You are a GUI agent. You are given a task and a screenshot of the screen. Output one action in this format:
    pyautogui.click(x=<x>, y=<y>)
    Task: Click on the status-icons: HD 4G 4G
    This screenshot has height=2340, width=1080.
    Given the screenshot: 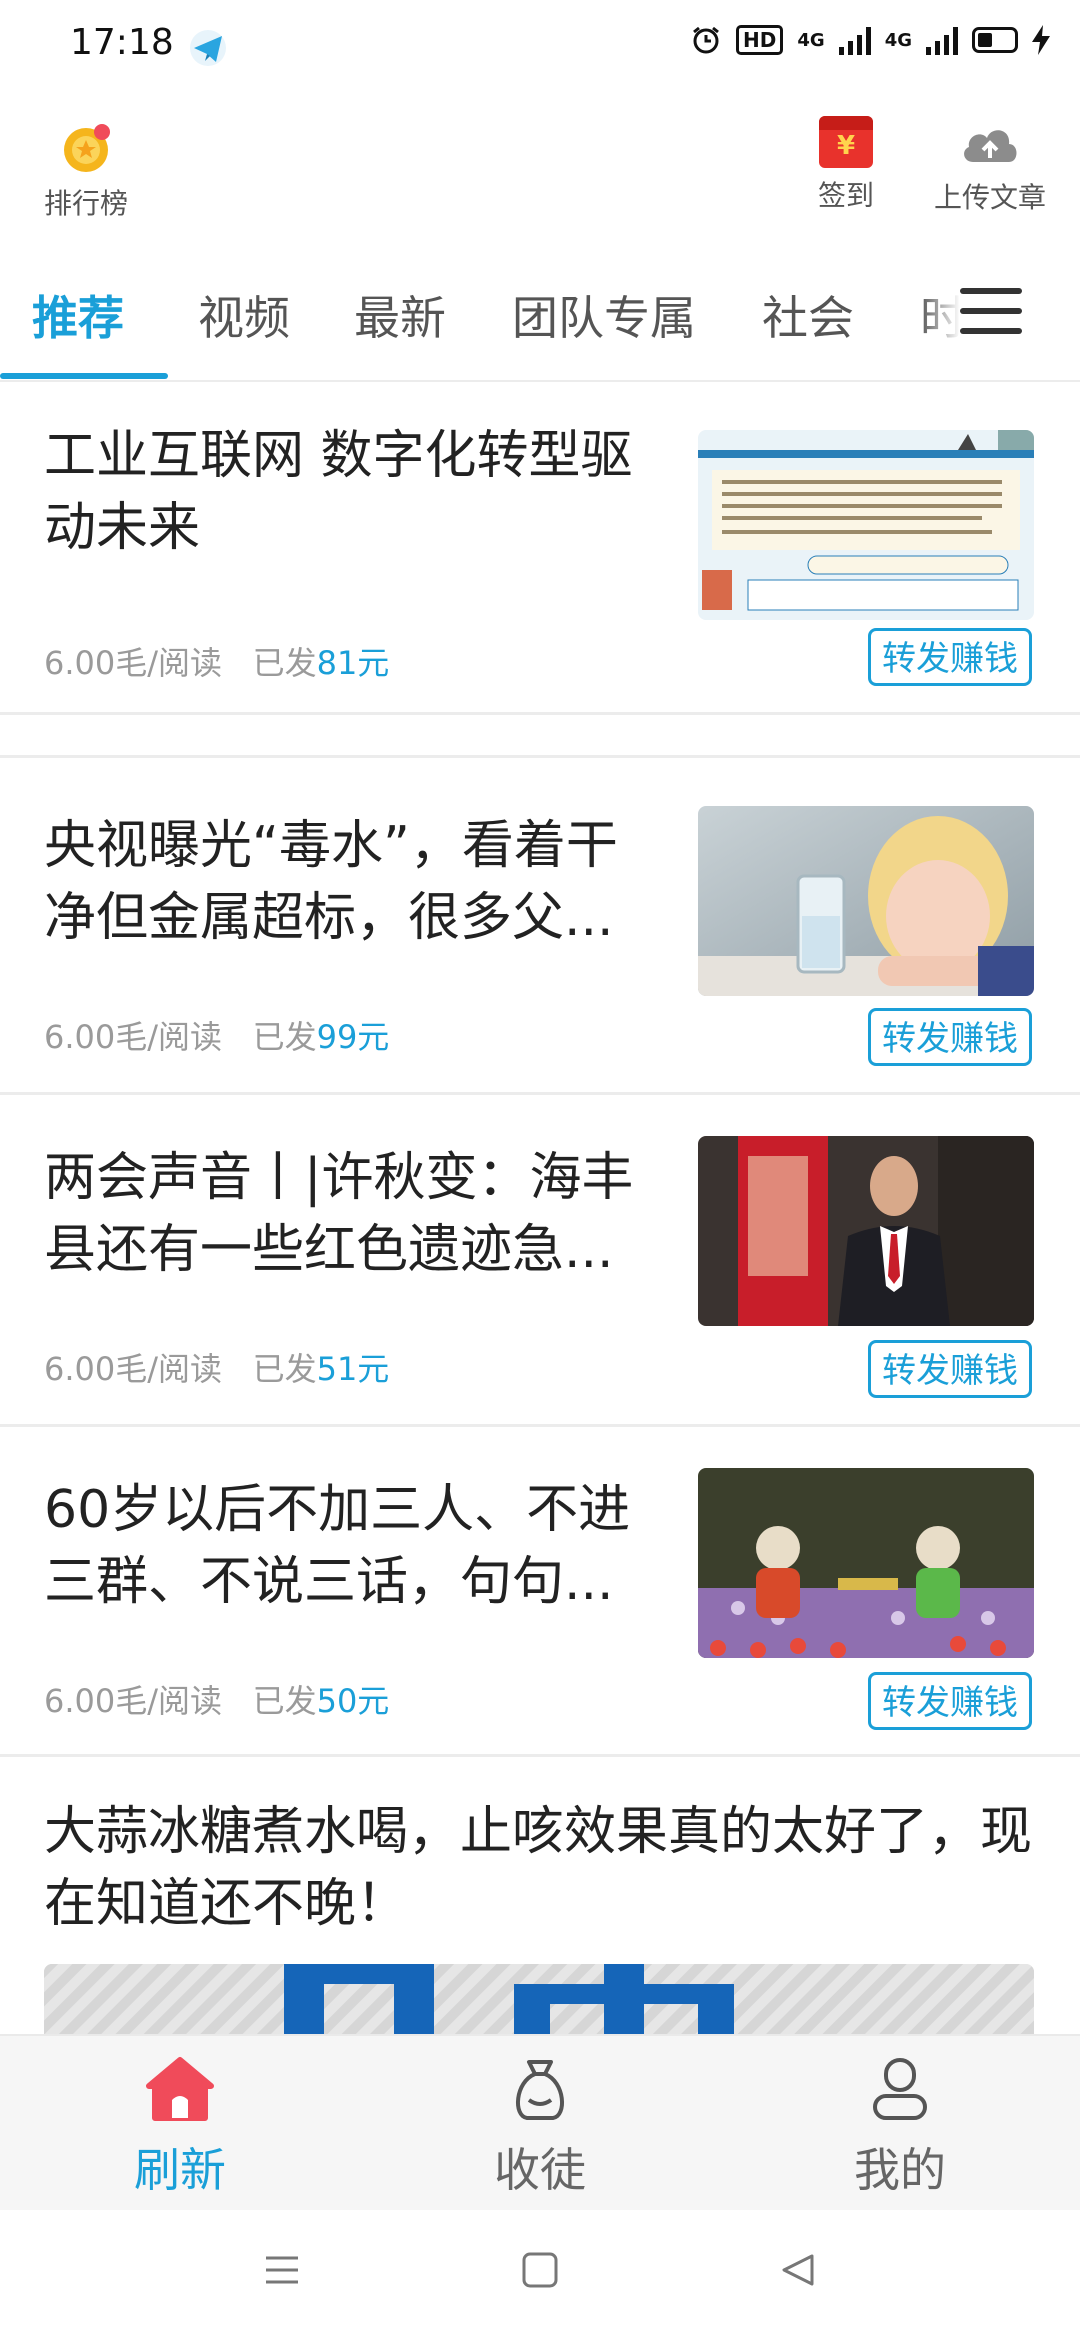 What is the action you would take?
    pyautogui.click(x=870, y=40)
    